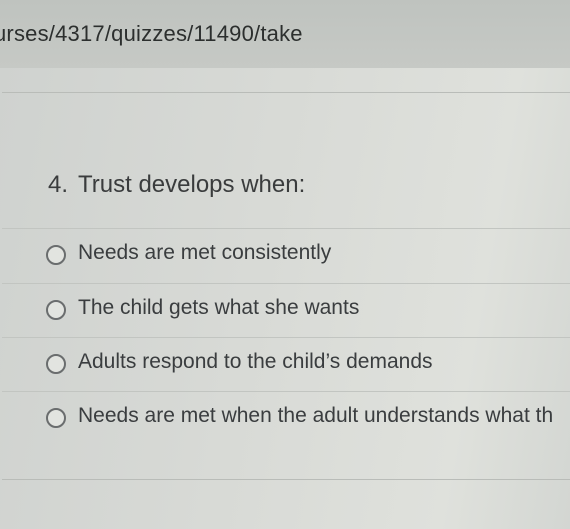 This screenshot has height=529, width=570. I want to click on question-text: Trust develops when:, so click(192, 184).